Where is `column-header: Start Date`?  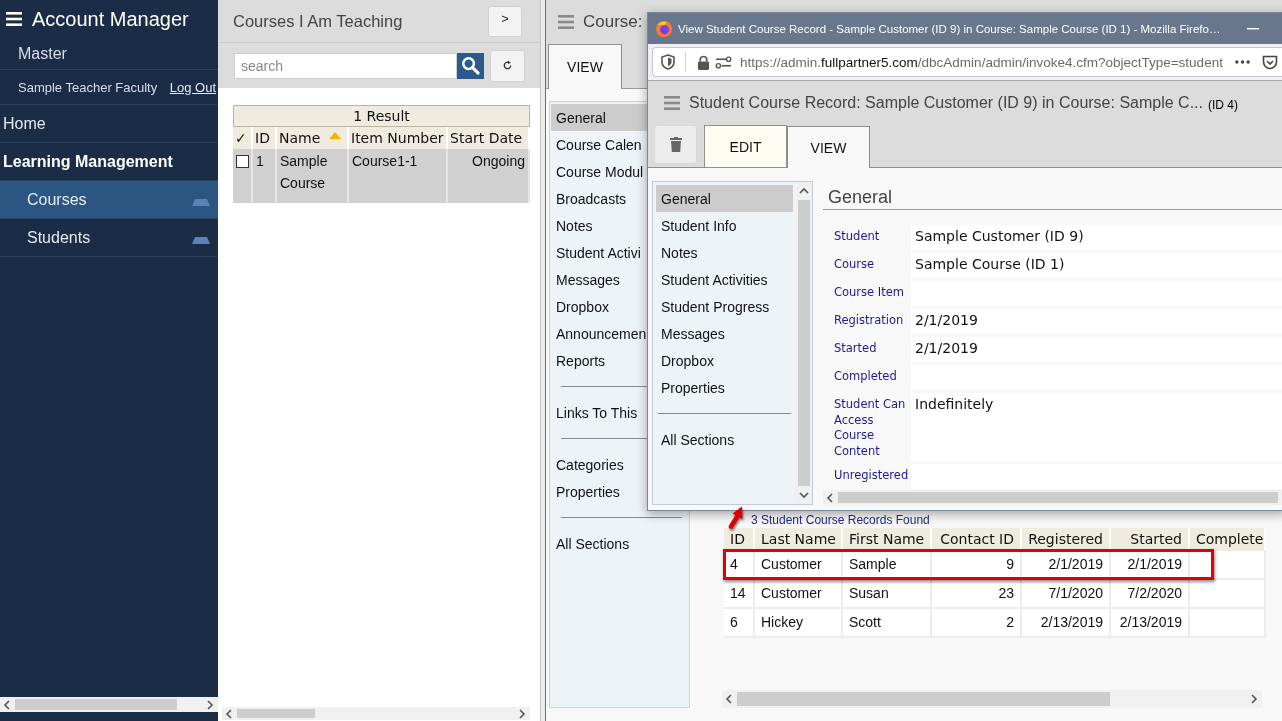 column-header: Start Date is located at coordinates (489, 138).